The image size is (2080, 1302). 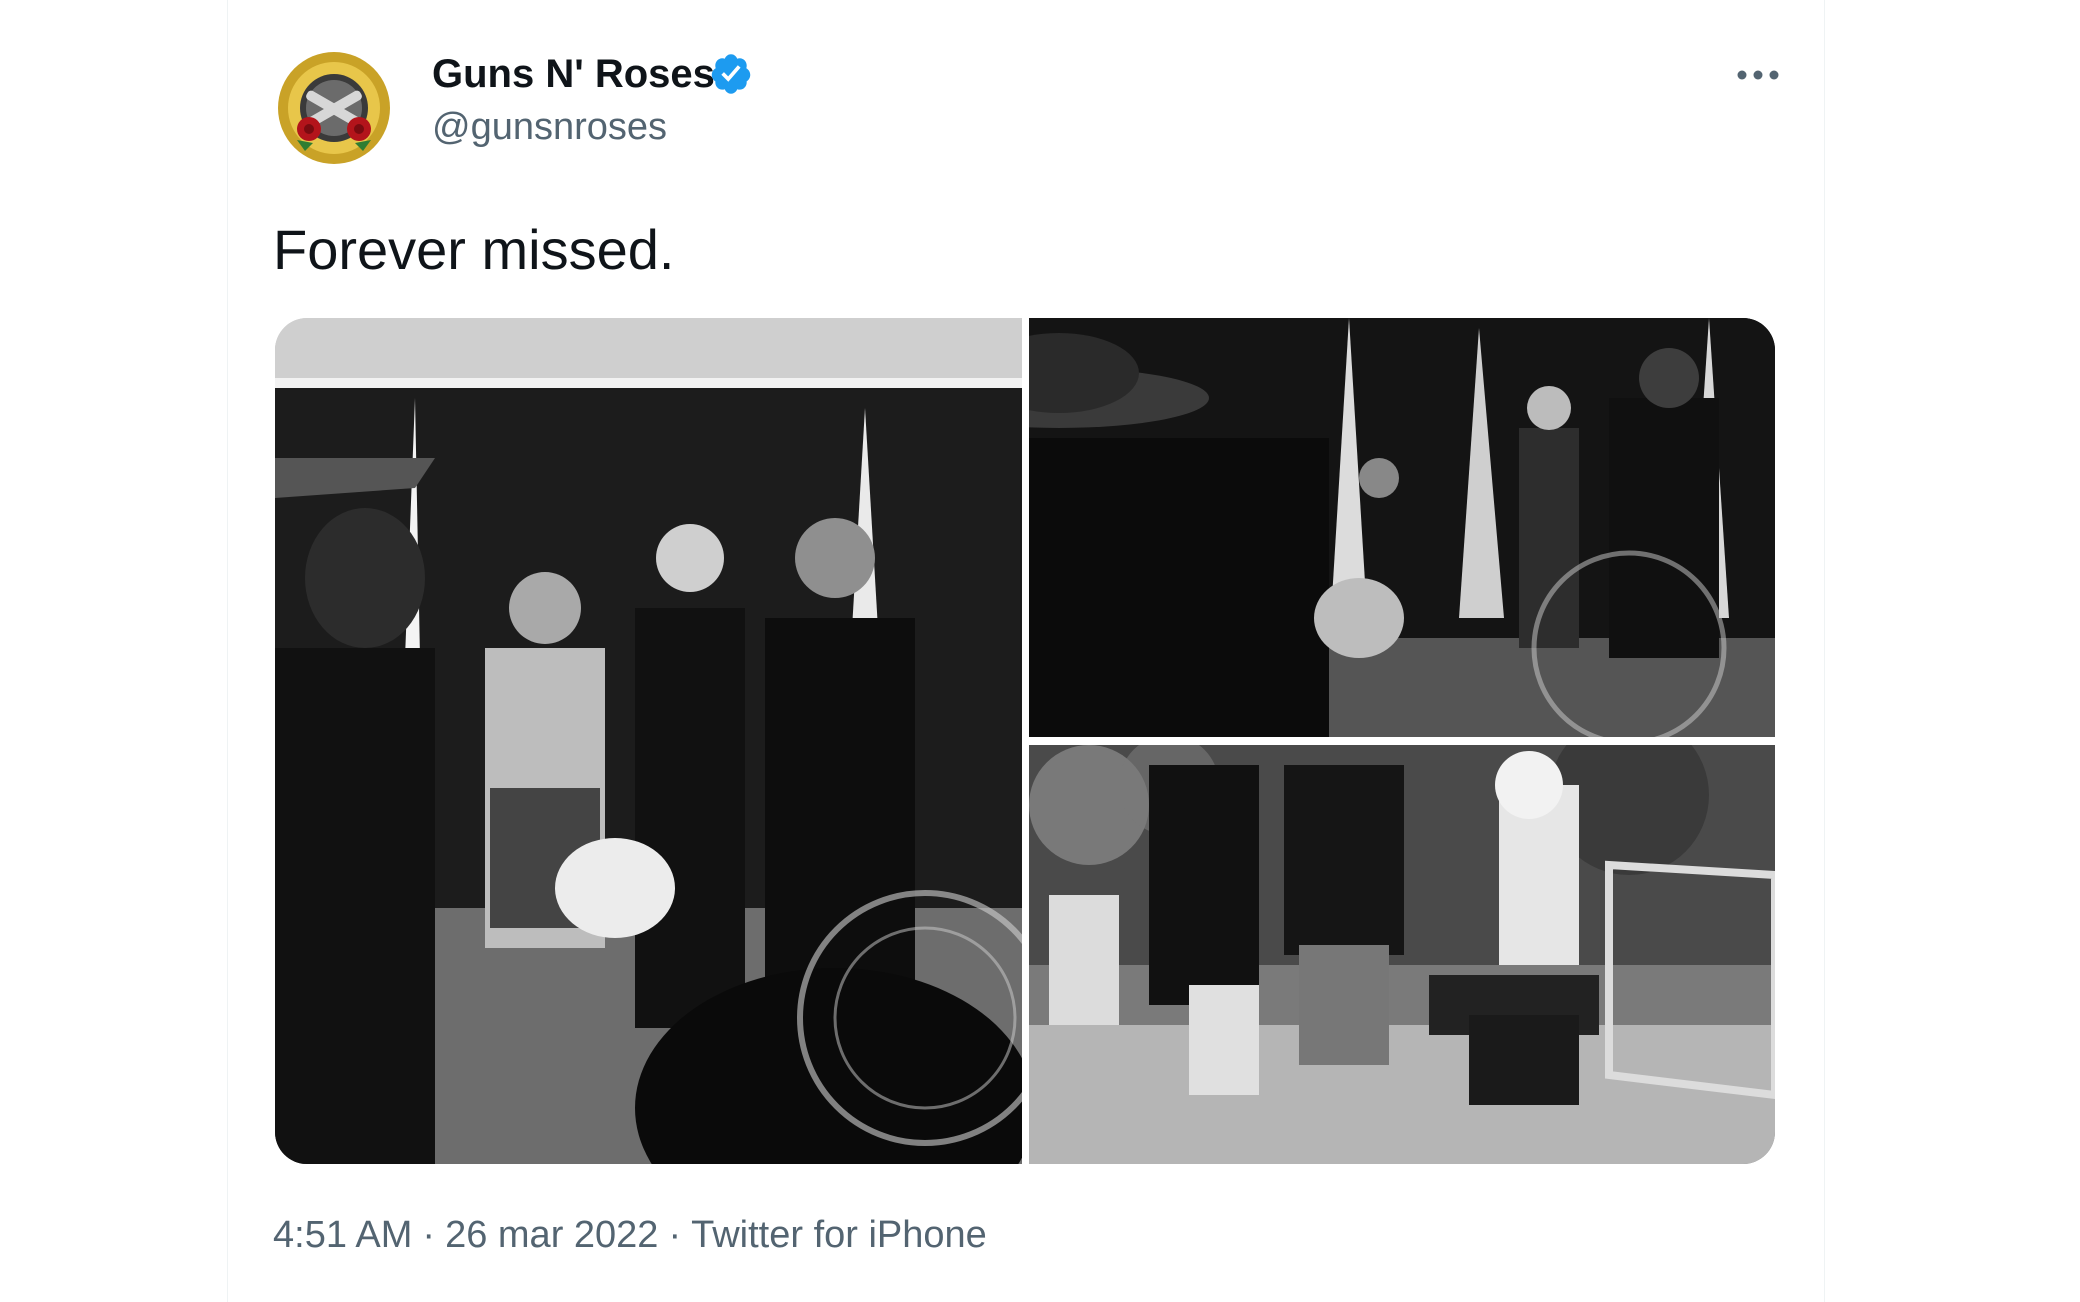 I want to click on verified-badge-icon, so click(x=731, y=74).